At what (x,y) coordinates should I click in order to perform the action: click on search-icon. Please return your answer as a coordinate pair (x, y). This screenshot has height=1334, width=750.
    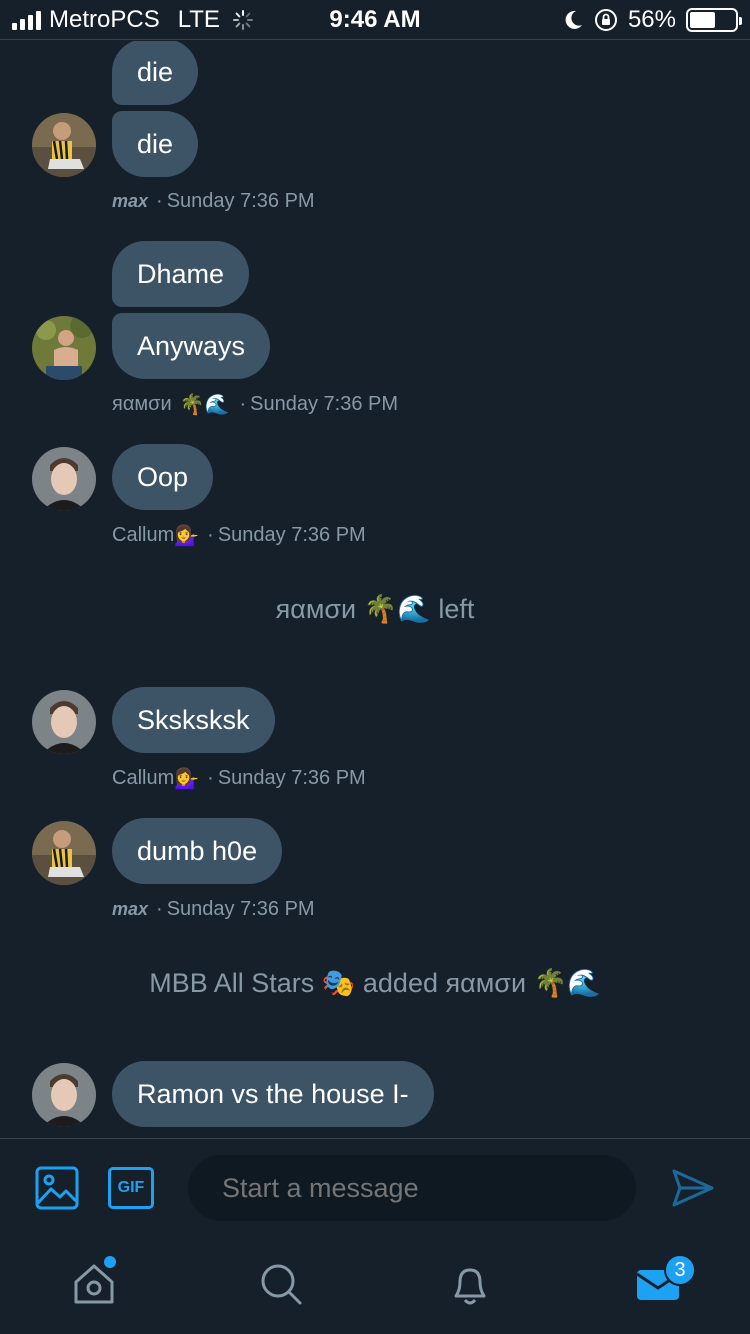
    Looking at the image, I should click on (281, 1284).